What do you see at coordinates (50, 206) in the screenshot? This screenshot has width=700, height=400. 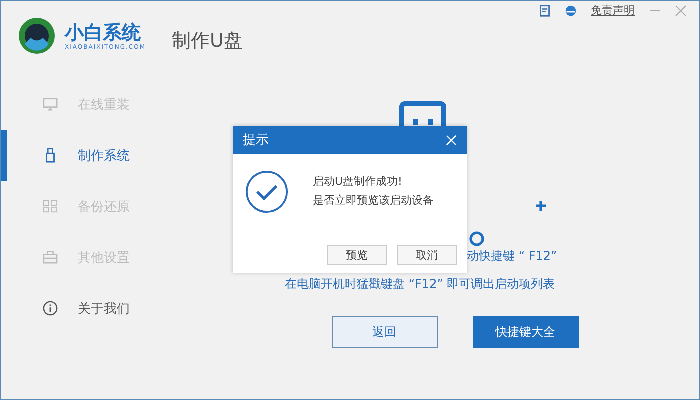 I see `grid-icon` at bounding box center [50, 206].